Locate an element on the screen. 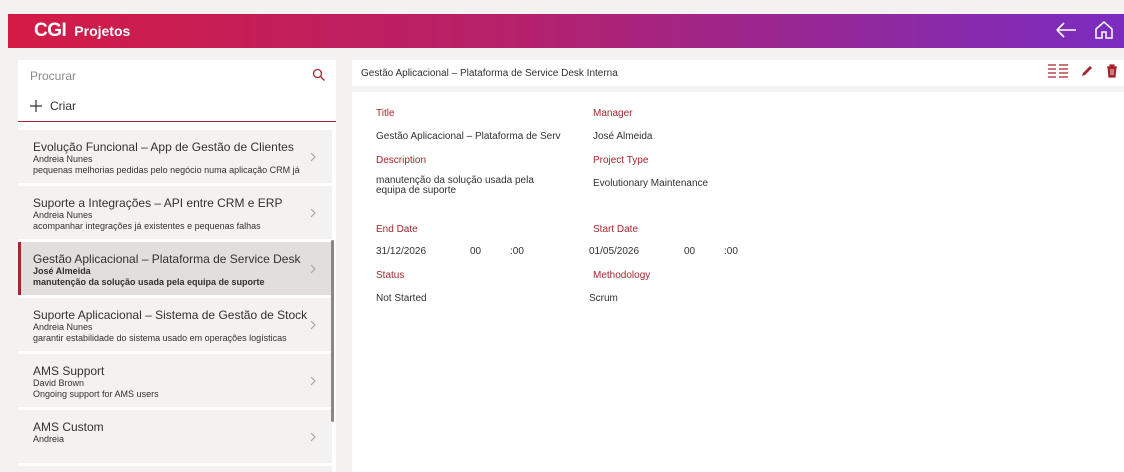 Image resolution: width=1124 pixels, height=472 pixels. item-title: AMS Support is located at coordinates (69, 371).